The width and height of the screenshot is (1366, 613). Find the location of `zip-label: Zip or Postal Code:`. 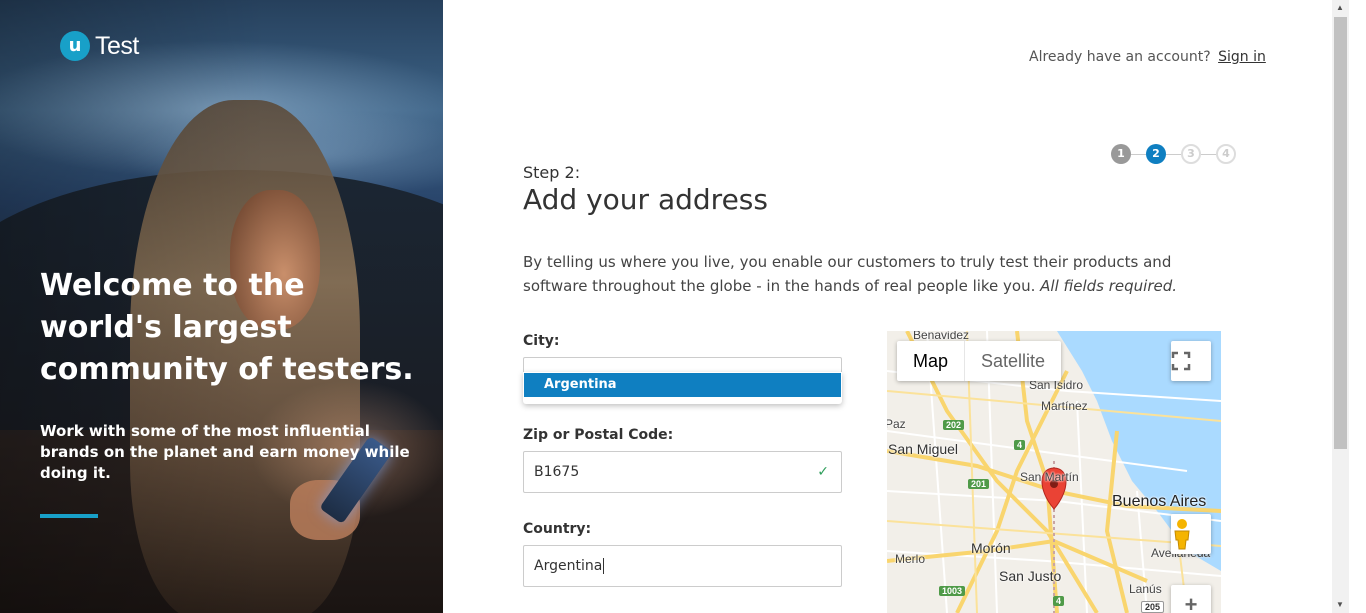

zip-label: Zip or Postal Code: is located at coordinates (598, 435).